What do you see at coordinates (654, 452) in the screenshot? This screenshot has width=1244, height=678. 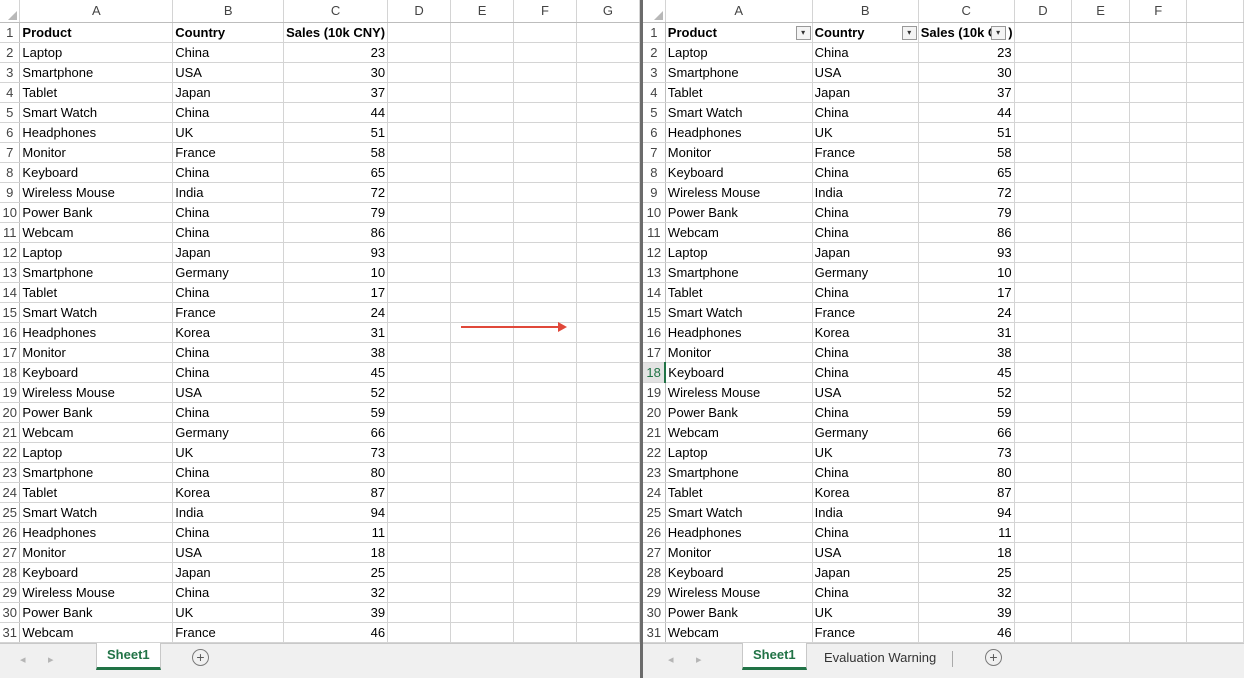 I see `row-header: 22` at bounding box center [654, 452].